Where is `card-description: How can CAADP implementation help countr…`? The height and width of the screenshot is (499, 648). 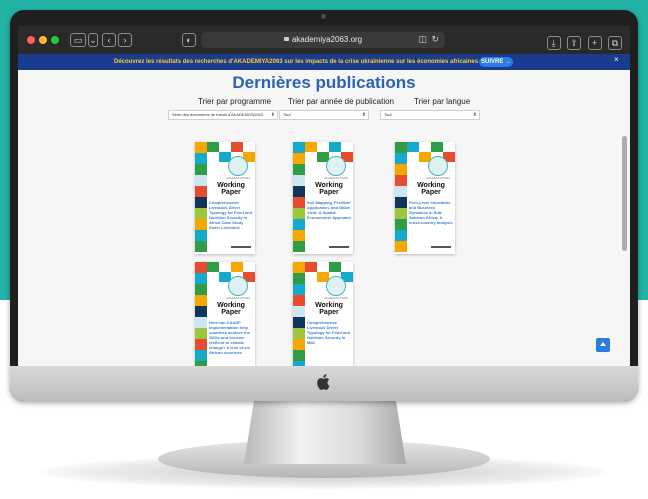
card-description: How can CAADP implementation help countr… is located at coordinates (229, 337).